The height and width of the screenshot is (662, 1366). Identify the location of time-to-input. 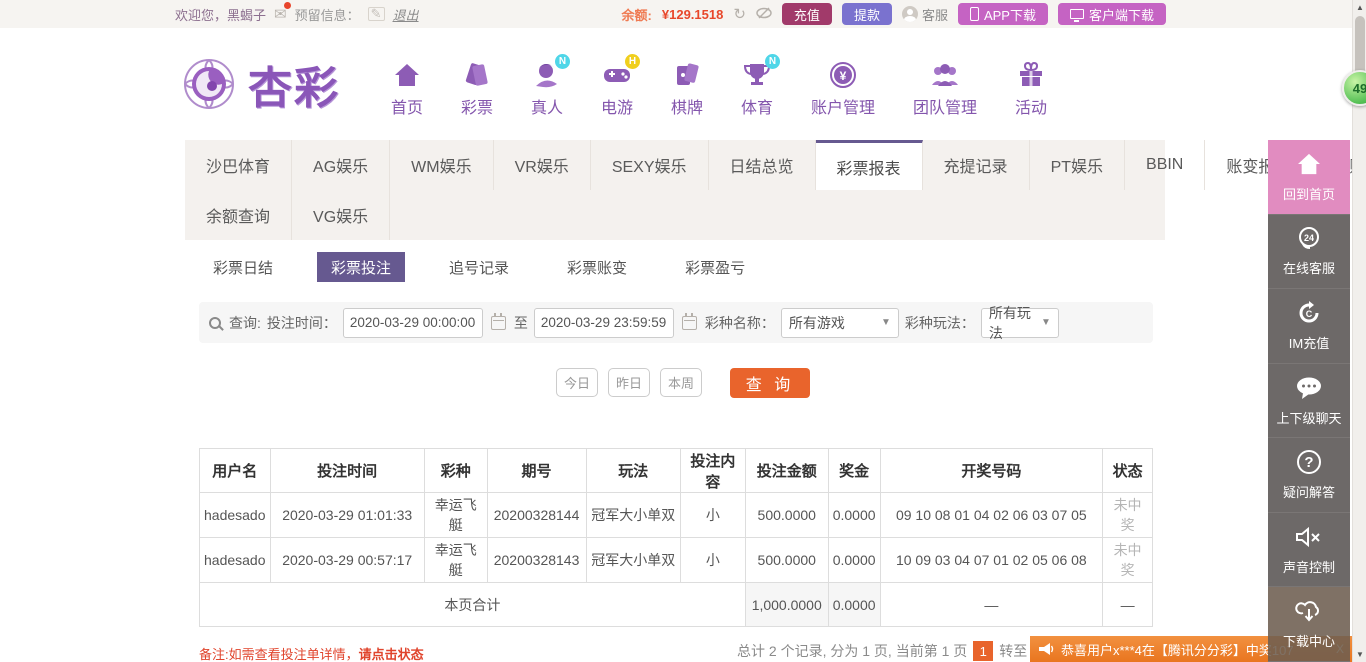
(603, 322).